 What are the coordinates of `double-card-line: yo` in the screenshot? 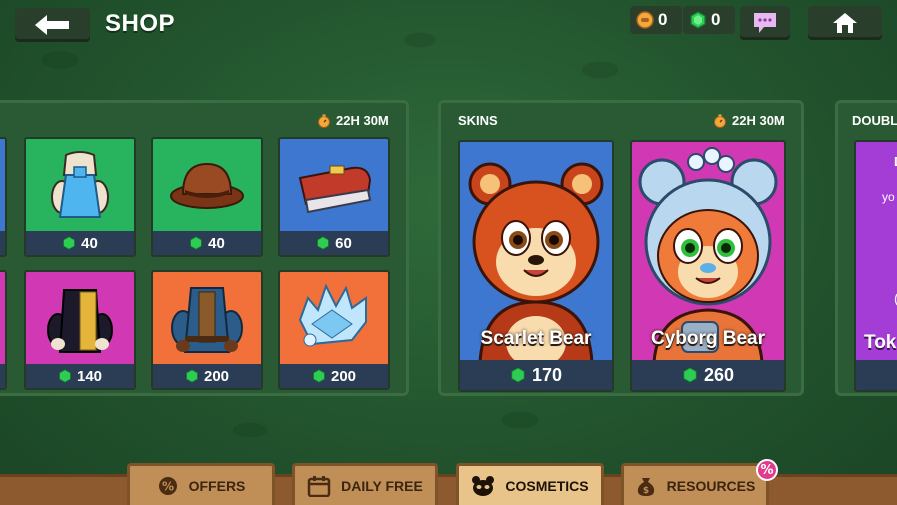 It's located at (888, 197).